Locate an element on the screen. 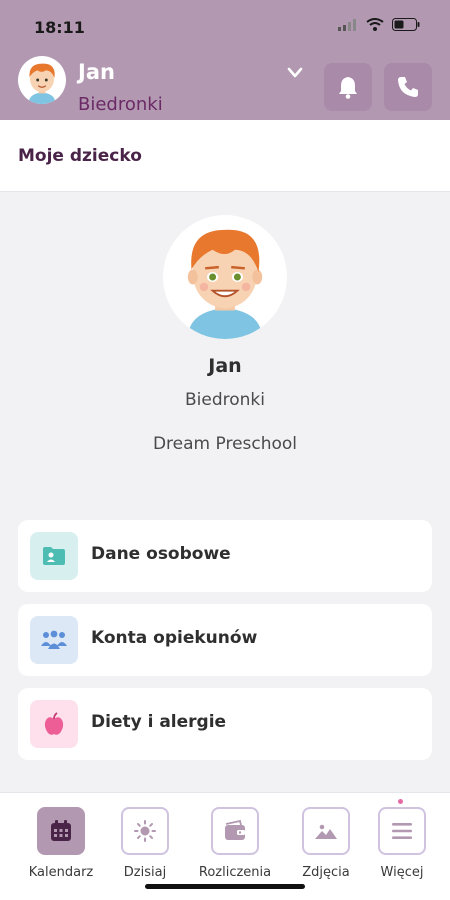  menu-icon is located at coordinates (402, 831).